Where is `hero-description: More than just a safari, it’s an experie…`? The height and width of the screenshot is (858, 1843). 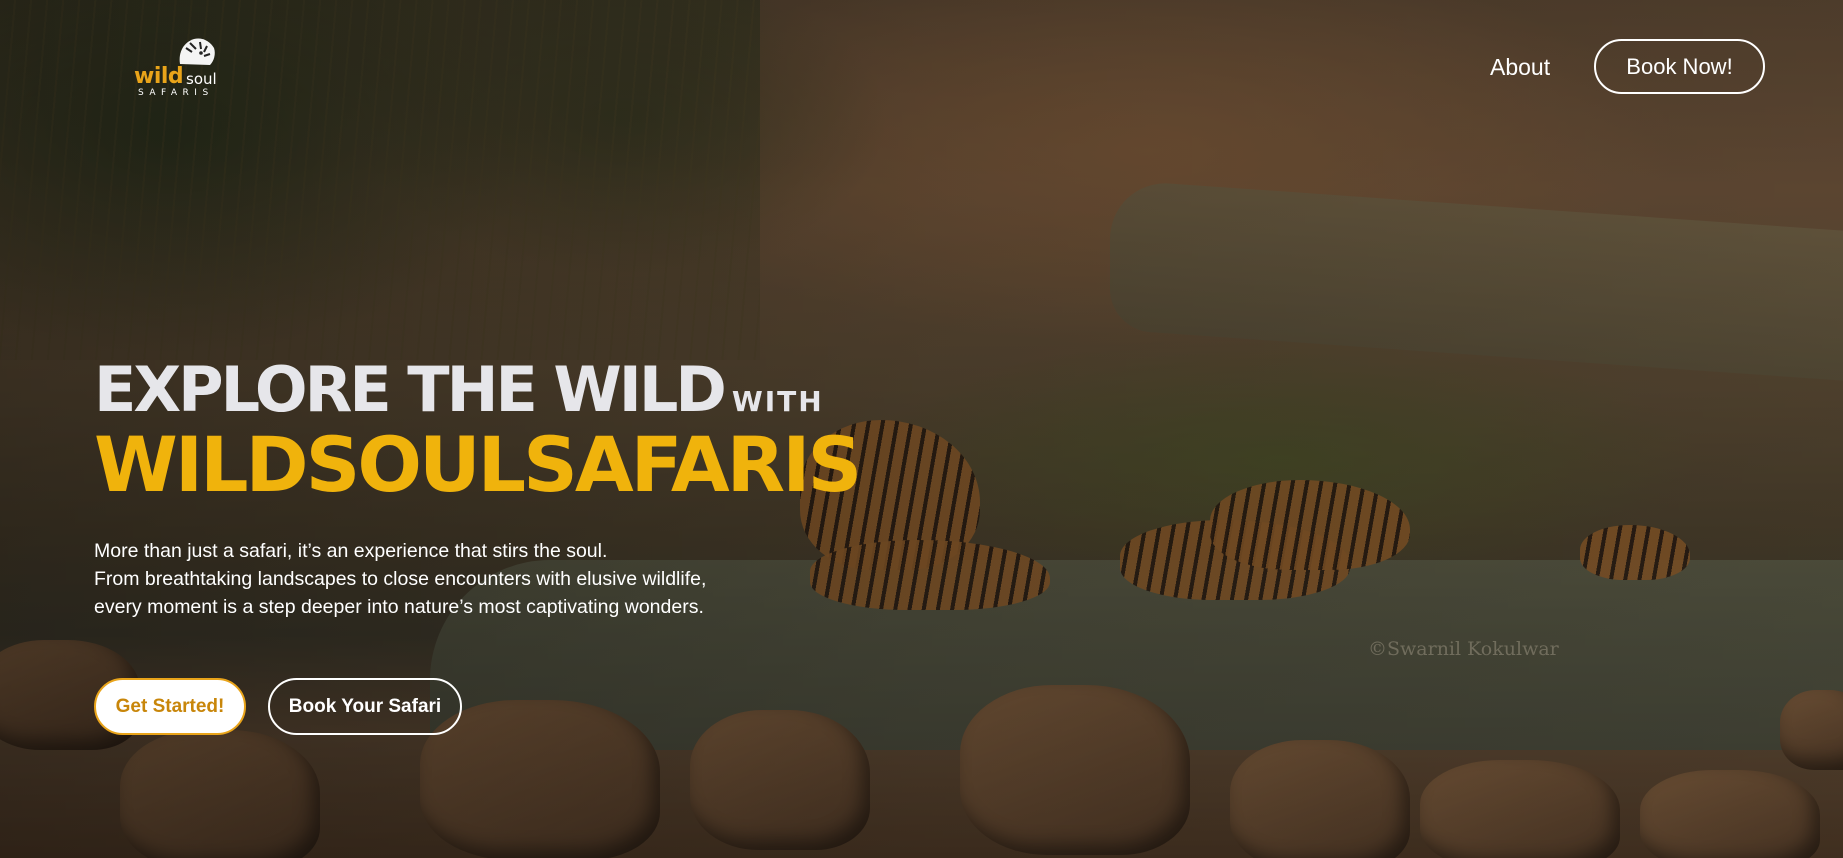
hero-description: More than just a safari, it’s an experie… is located at coordinates (454, 579).